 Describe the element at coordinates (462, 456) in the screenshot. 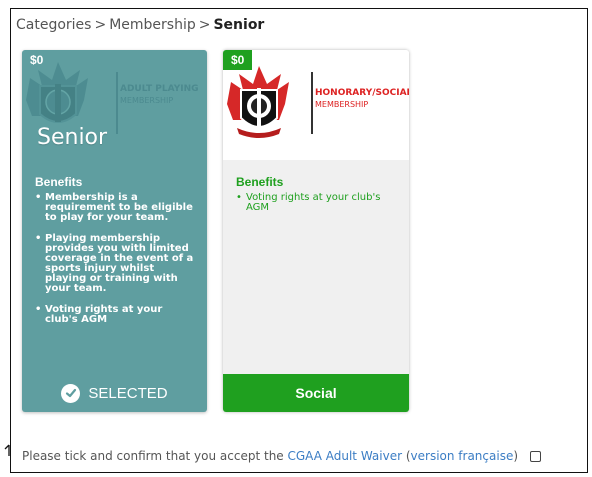

I see `waiver-french-link: version française` at that location.